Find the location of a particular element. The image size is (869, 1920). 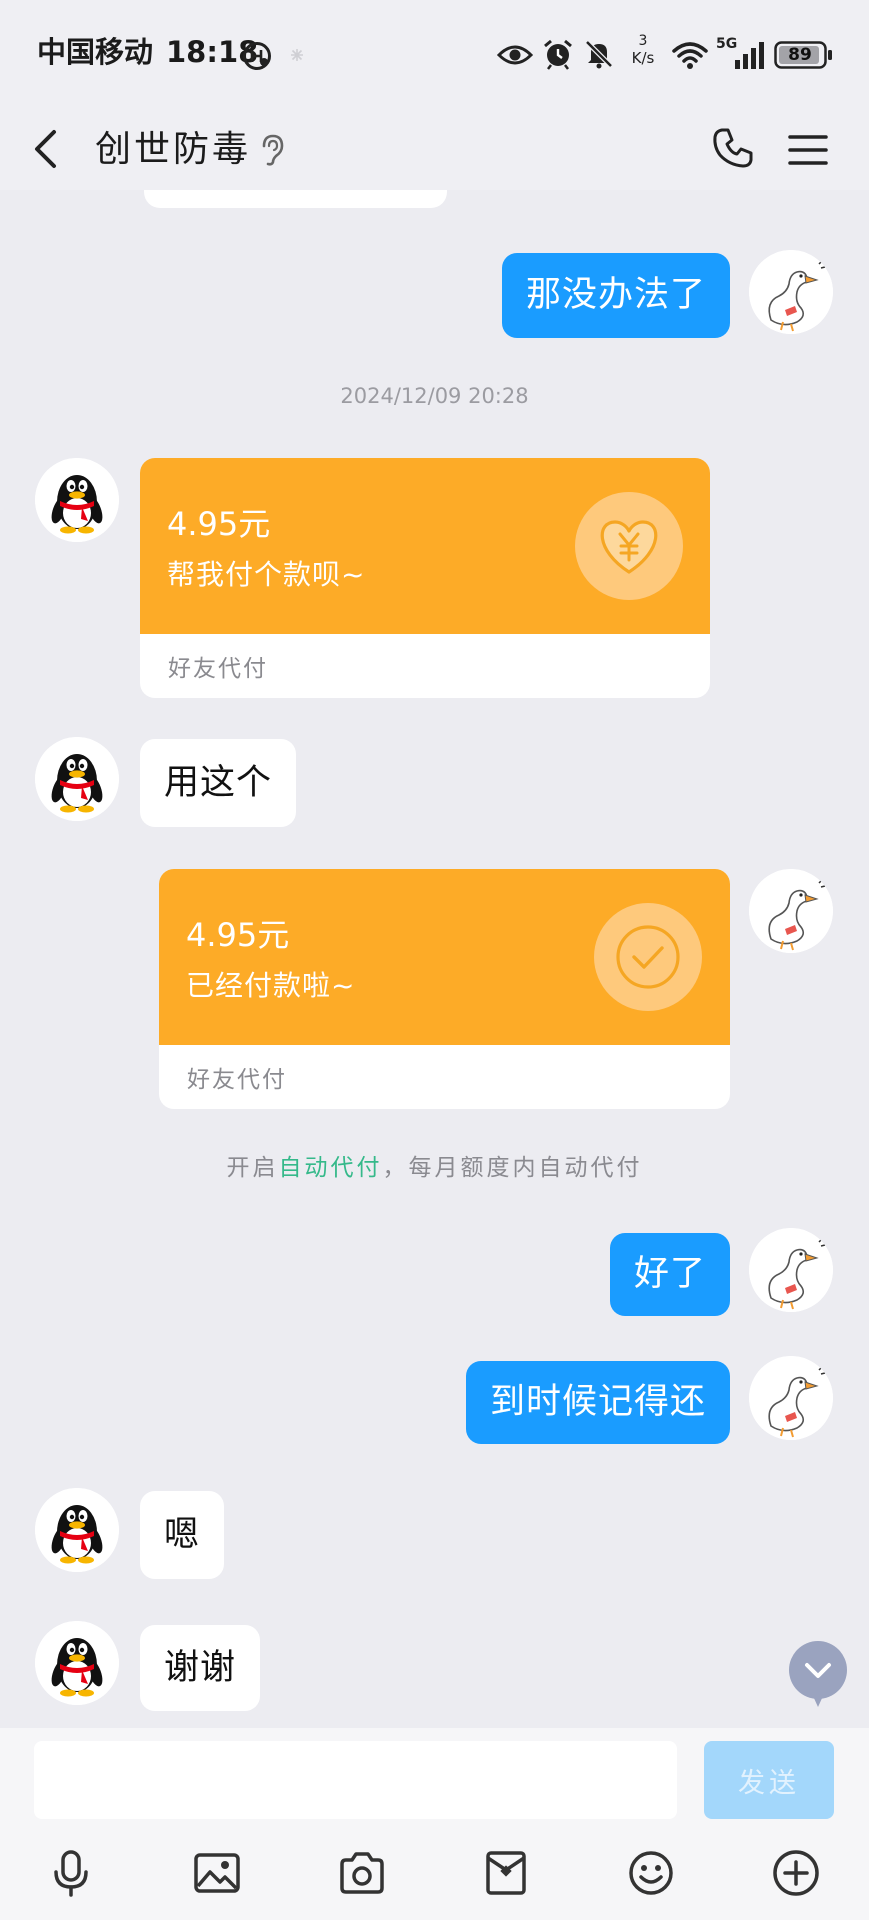

emoji-icon is located at coordinates (651, 1873).